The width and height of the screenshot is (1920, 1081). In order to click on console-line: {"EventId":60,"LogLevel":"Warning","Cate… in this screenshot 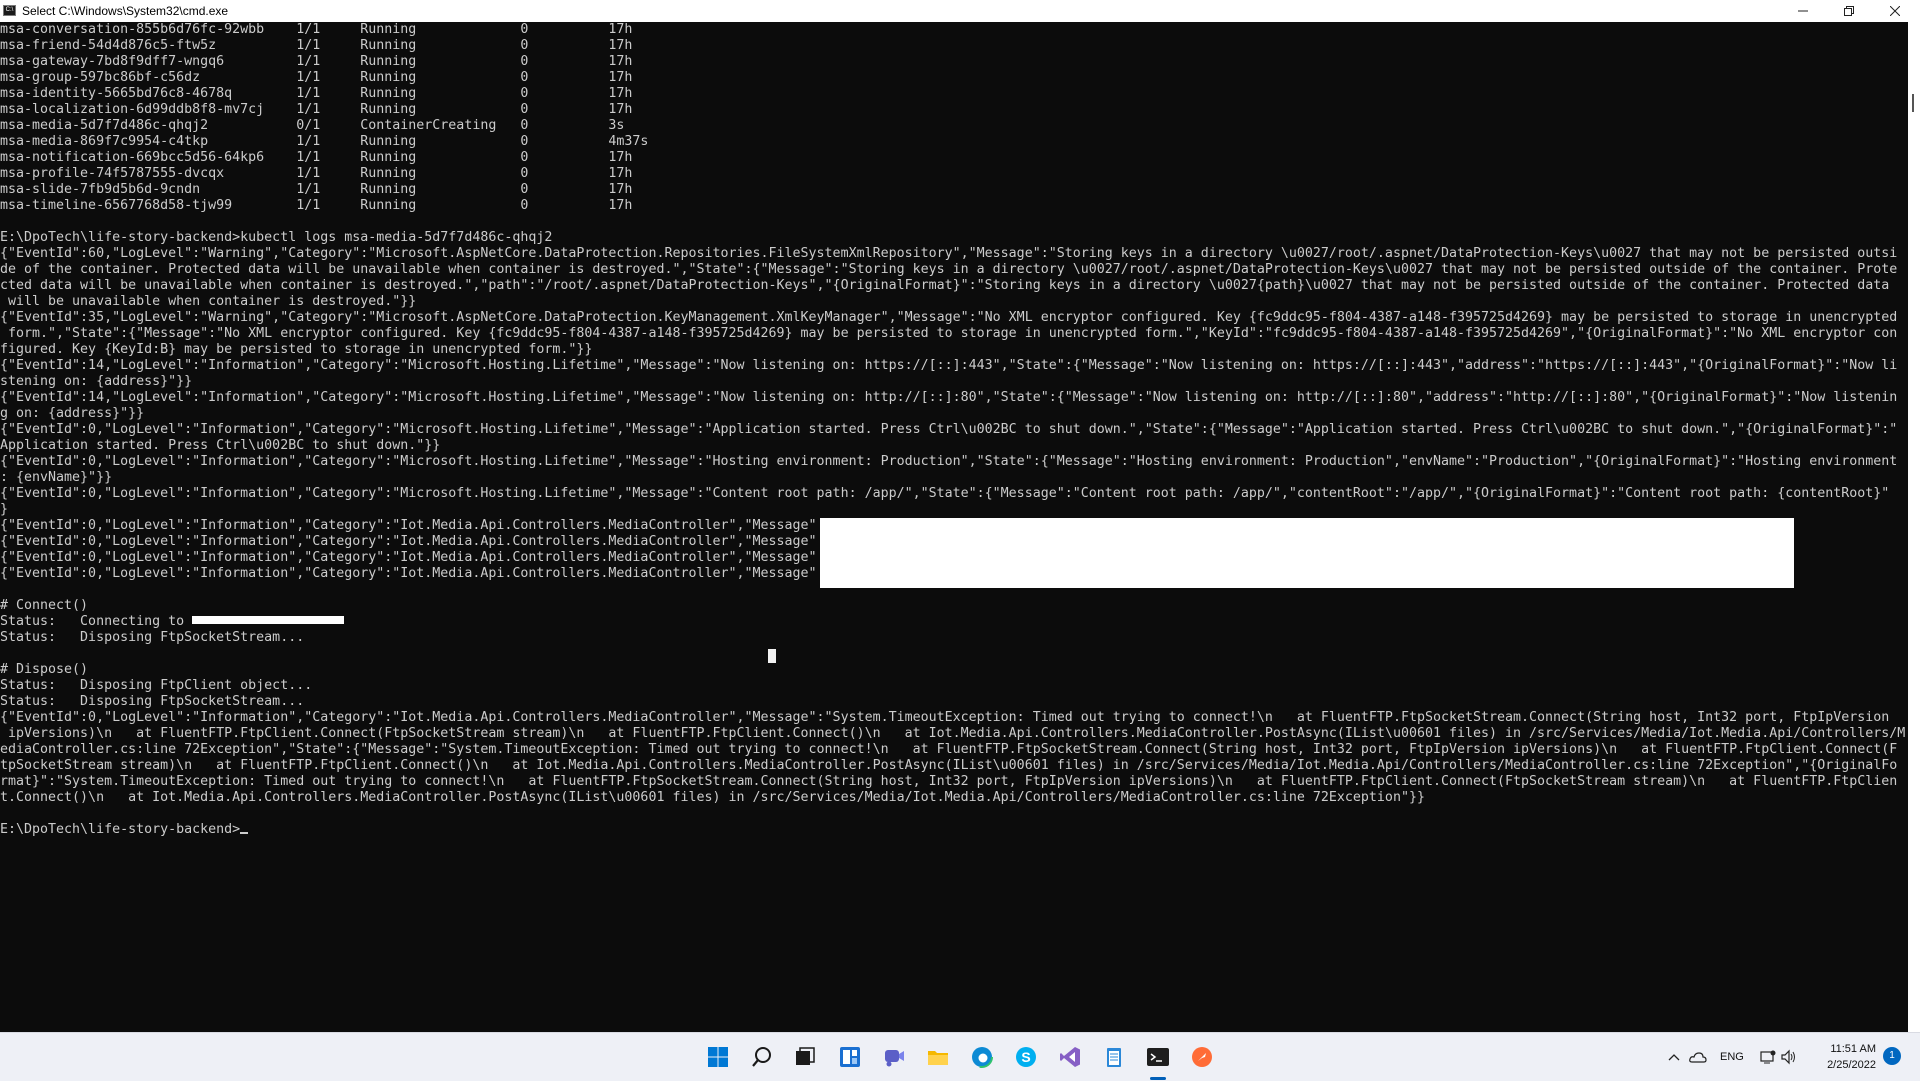, I will do `click(949, 253)`.